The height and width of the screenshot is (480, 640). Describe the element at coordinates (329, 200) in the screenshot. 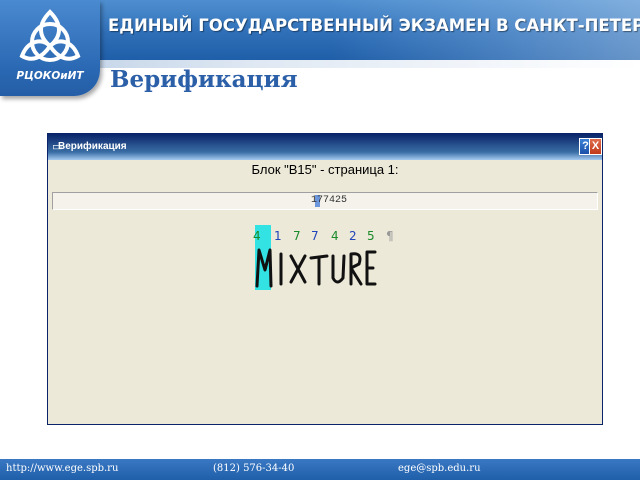

I see `field-value: 177425` at that location.